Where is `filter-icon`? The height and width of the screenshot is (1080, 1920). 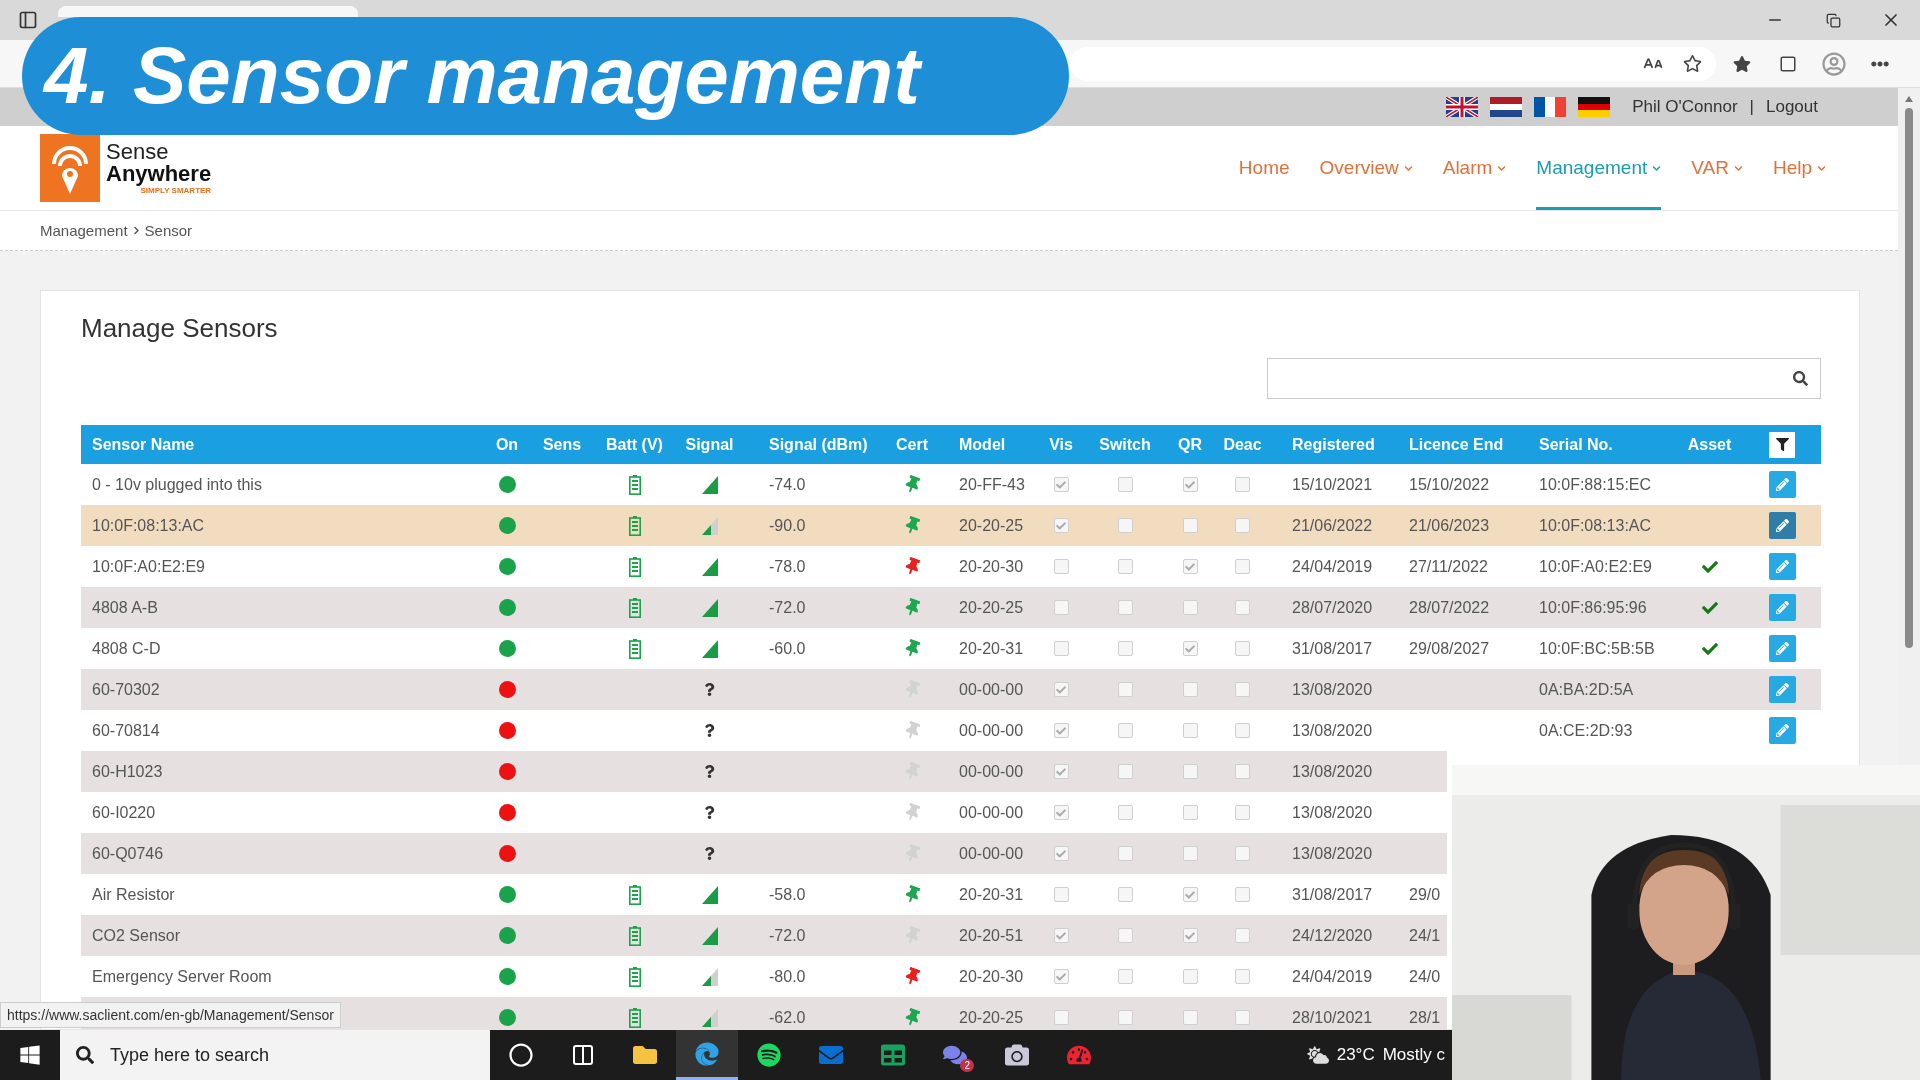
filter-icon is located at coordinates (1782, 444).